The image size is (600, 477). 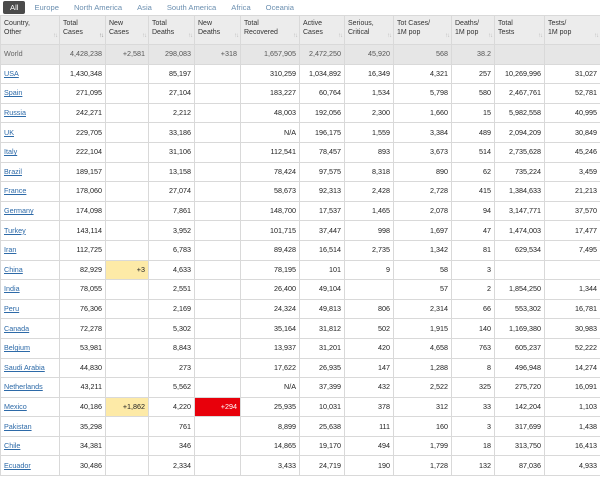 What do you see at coordinates (15, 406) in the screenshot?
I see `country-link: Mexico` at bounding box center [15, 406].